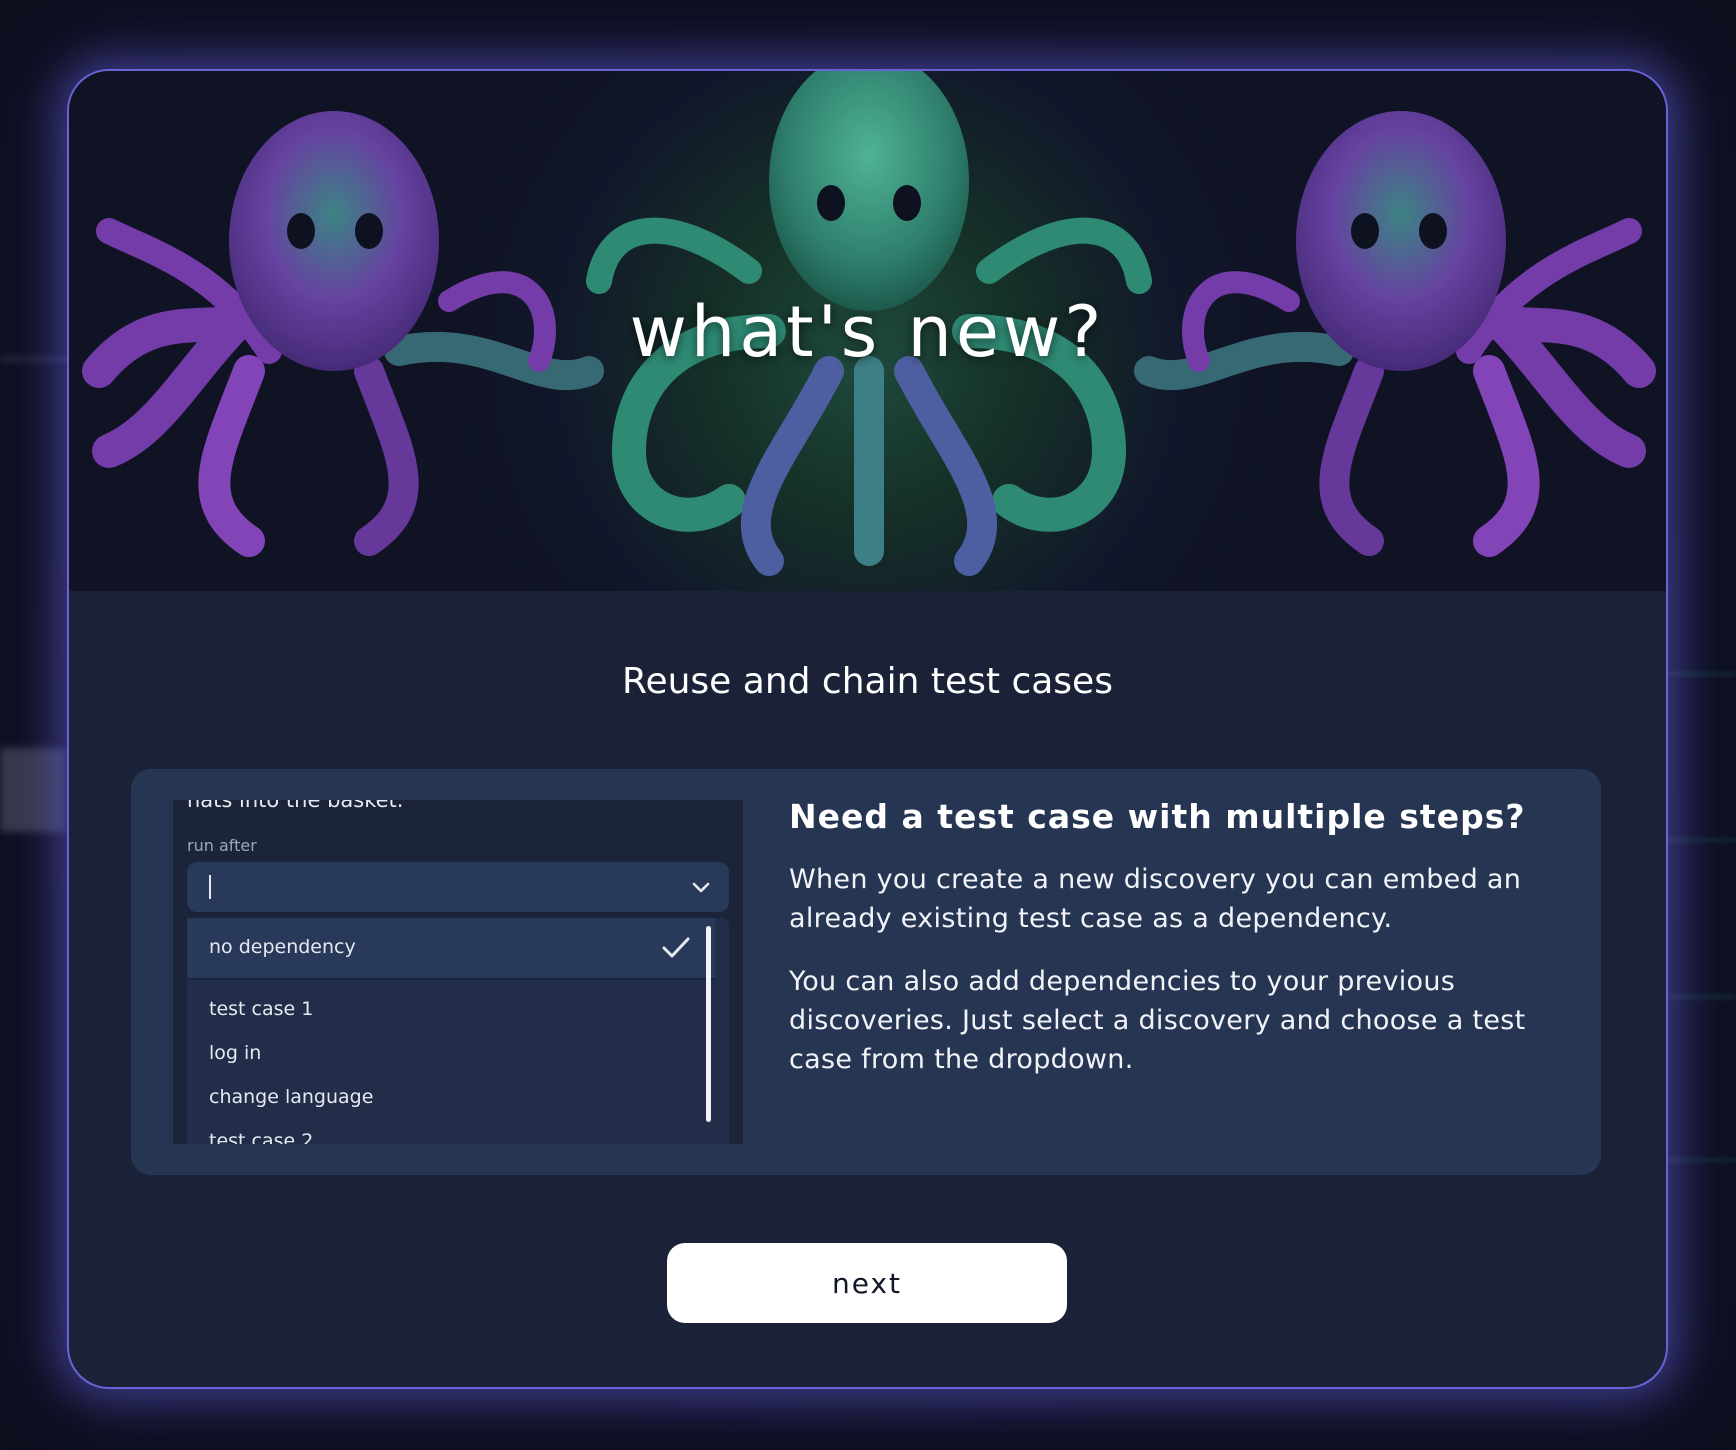  I want to click on modal-title: what's new?, so click(867, 332).